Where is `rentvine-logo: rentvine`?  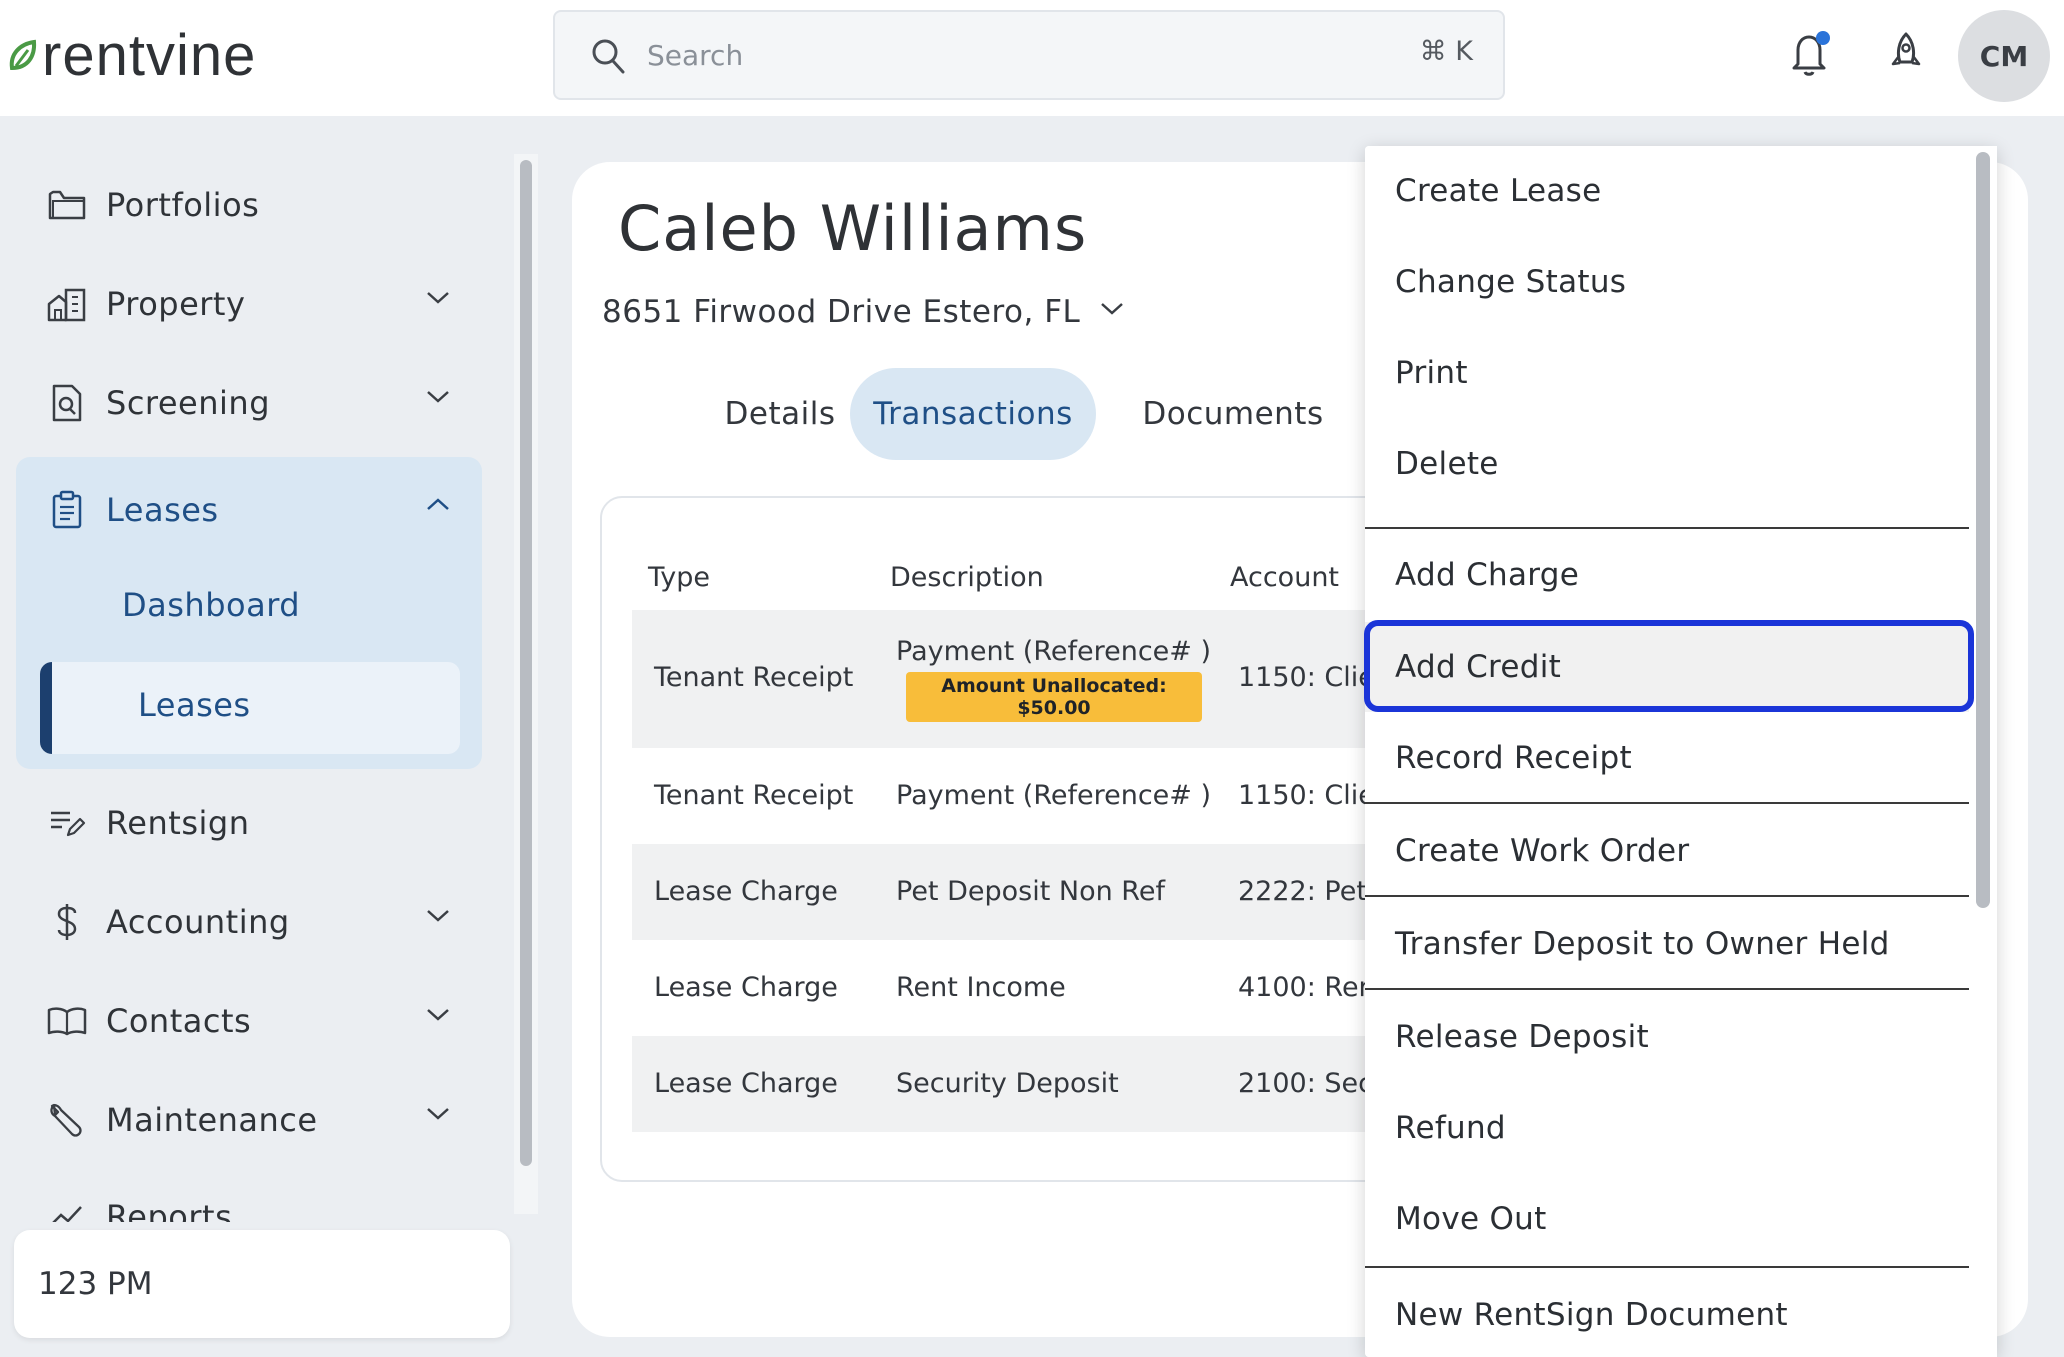 rentvine-logo: rentvine is located at coordinates (132, 56).